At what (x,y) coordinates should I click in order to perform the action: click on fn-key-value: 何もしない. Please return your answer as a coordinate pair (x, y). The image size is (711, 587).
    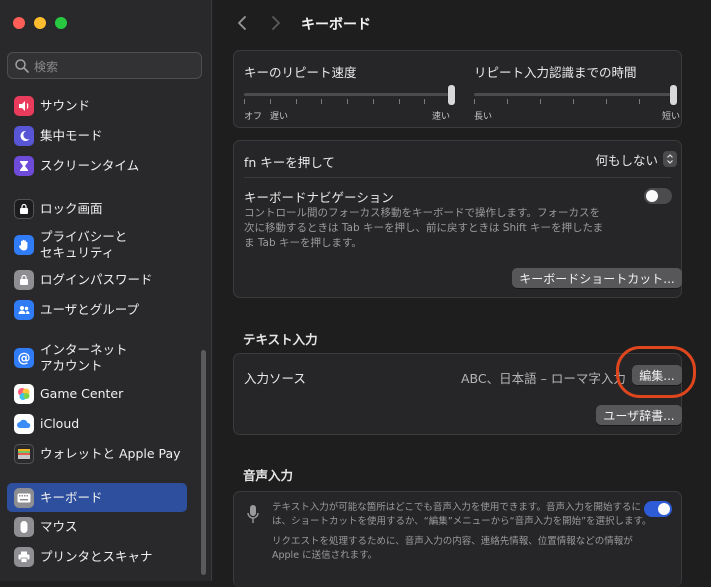
    Looking at the image, I should click on (626, 160).